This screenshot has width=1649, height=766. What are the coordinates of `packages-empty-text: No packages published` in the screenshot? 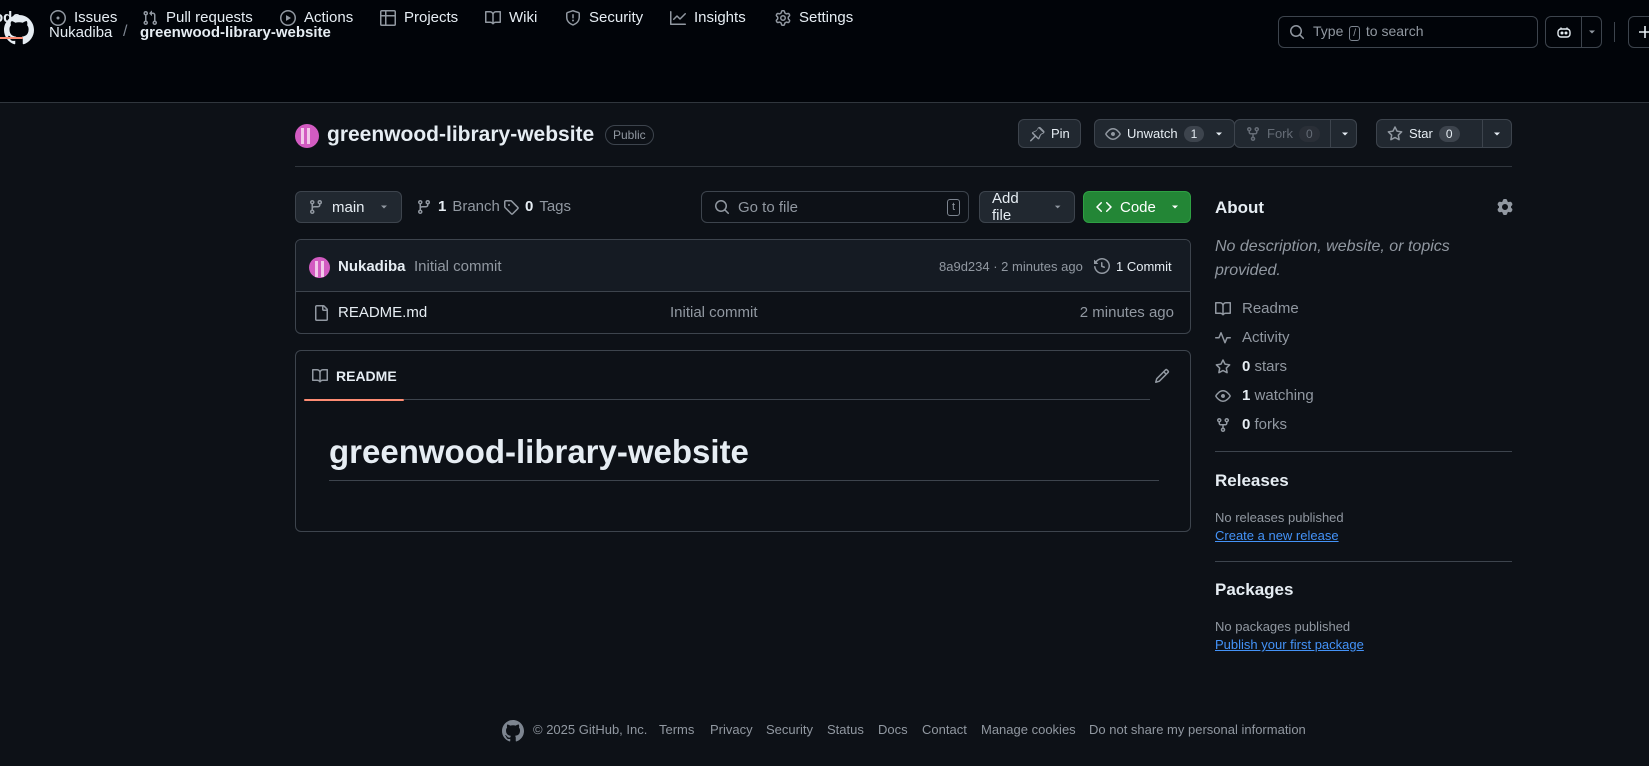 It's located at (1283, 626).